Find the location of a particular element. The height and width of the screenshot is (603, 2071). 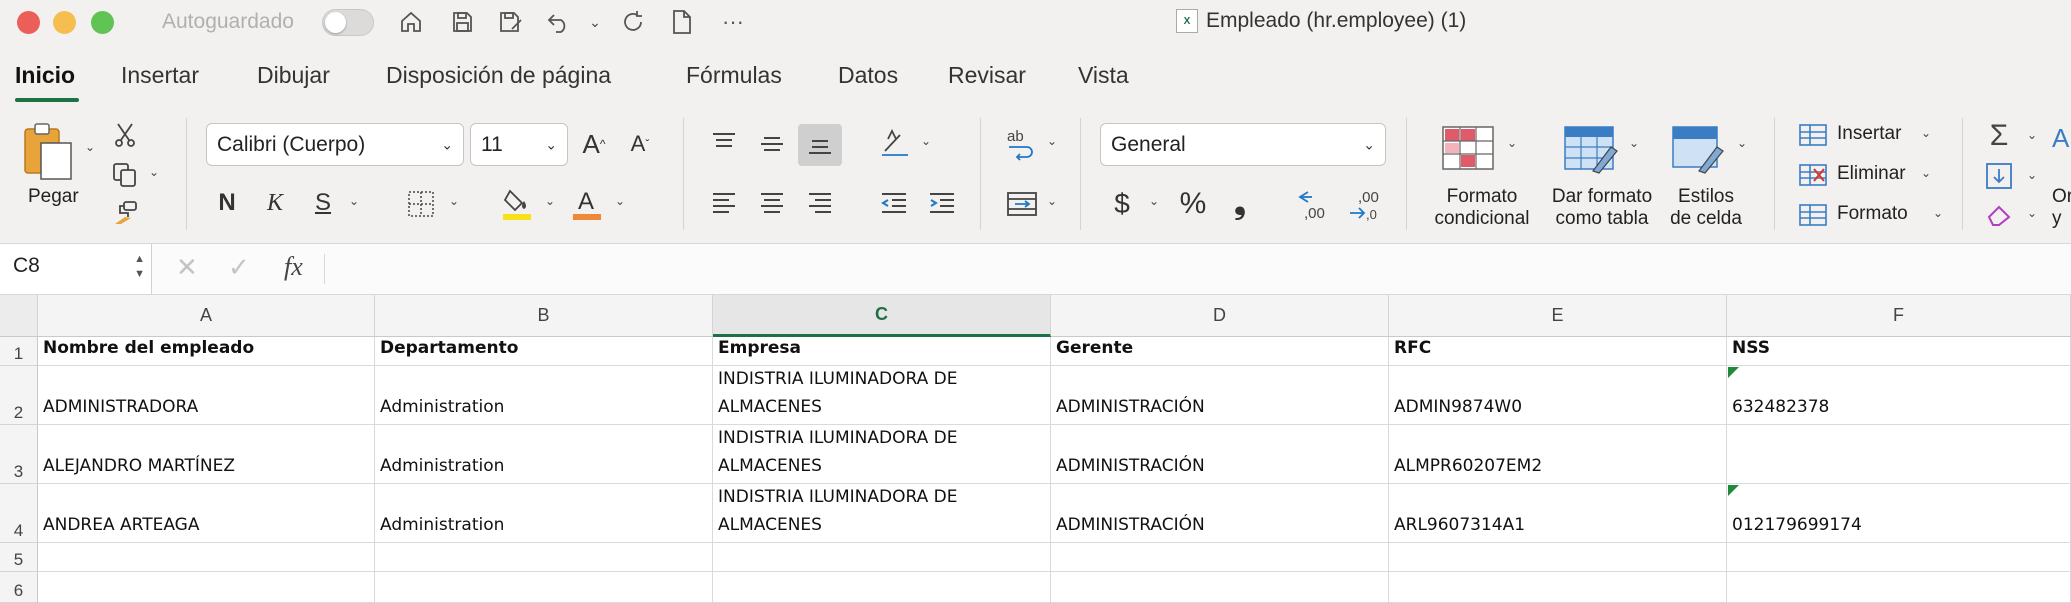

header-cell-f1: NSS is located at coordinates (1899, 351).